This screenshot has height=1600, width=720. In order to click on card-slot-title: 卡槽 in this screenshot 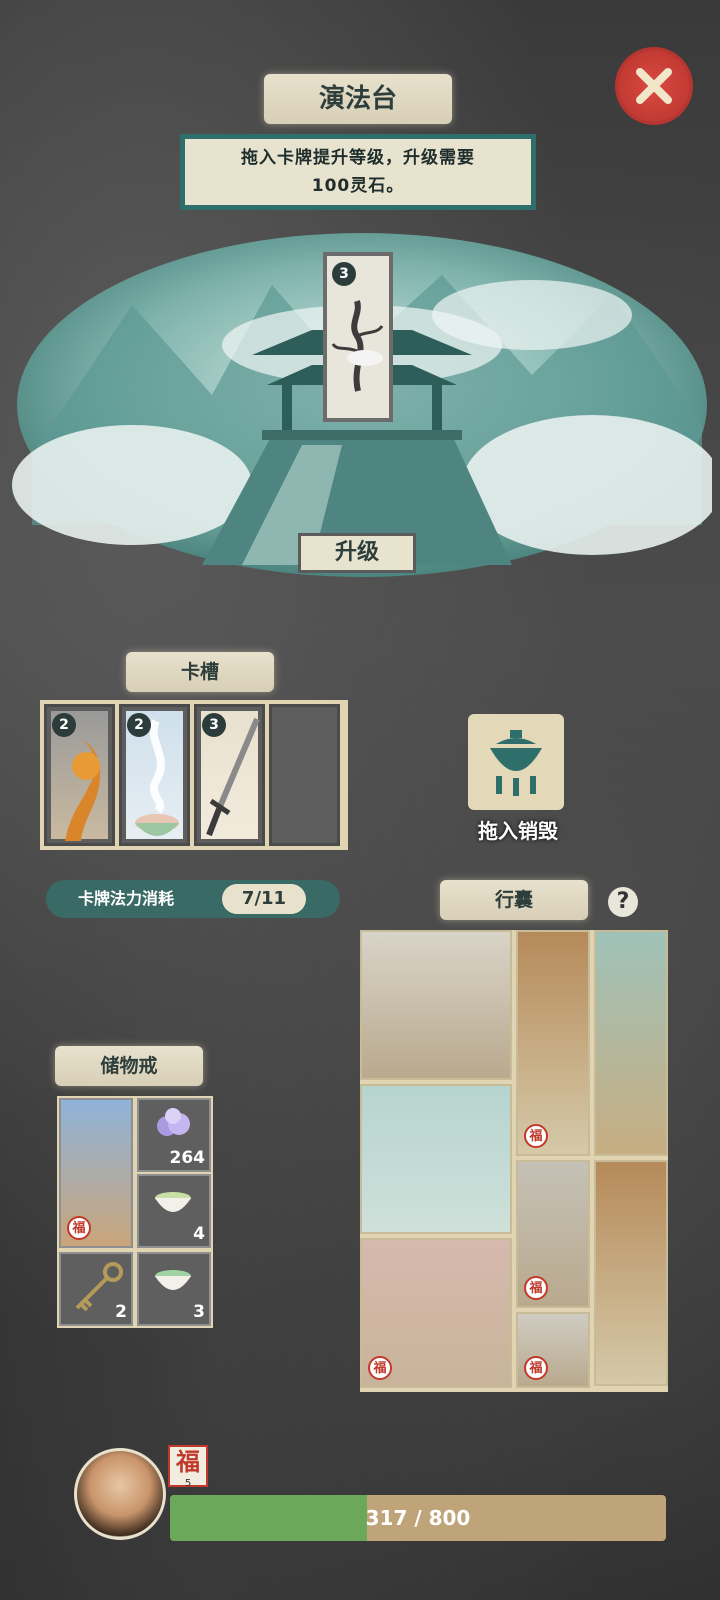, I will do `click(200, 672)`.